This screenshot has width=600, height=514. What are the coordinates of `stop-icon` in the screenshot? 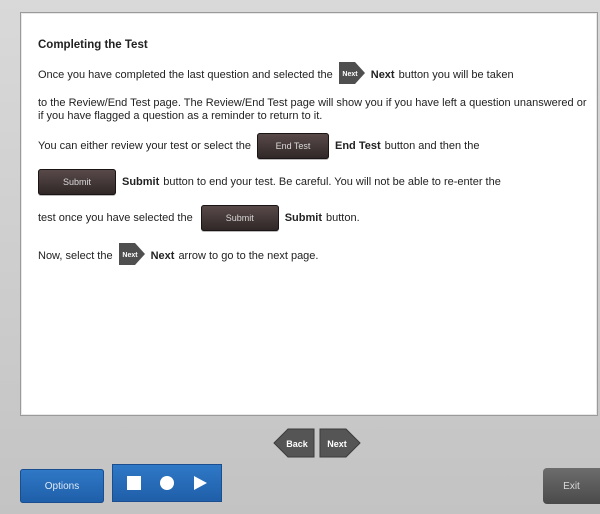 It's located at (134, 483).